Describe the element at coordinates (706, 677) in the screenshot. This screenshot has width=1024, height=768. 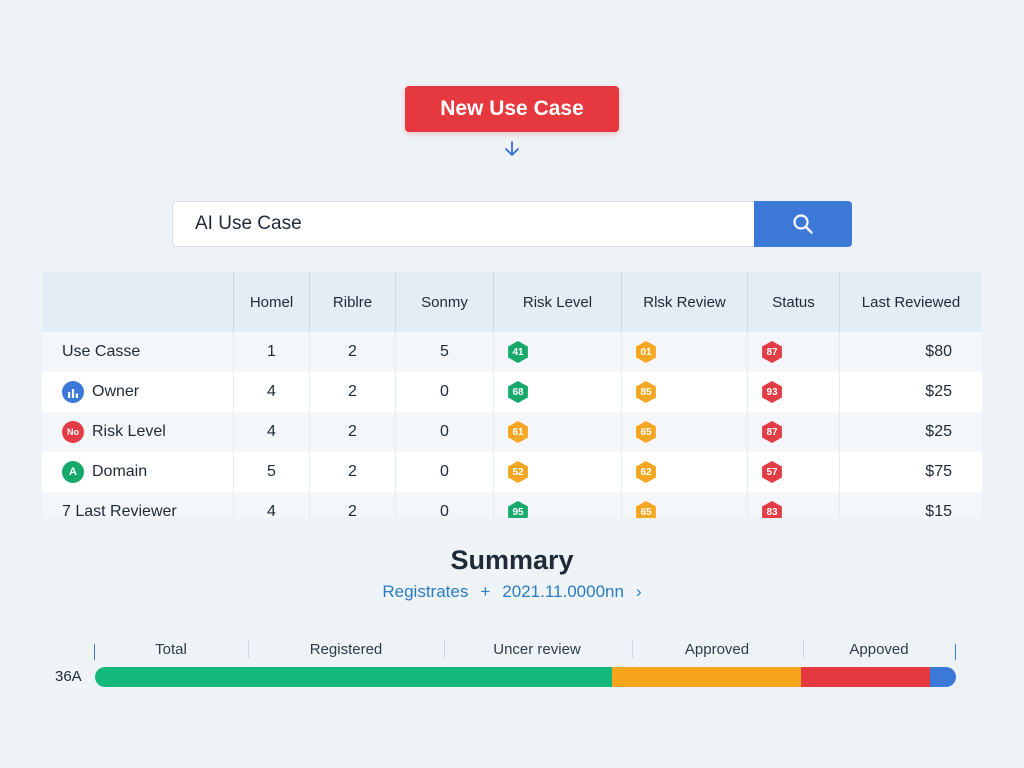
I see `progress-segment-orange` at that location.